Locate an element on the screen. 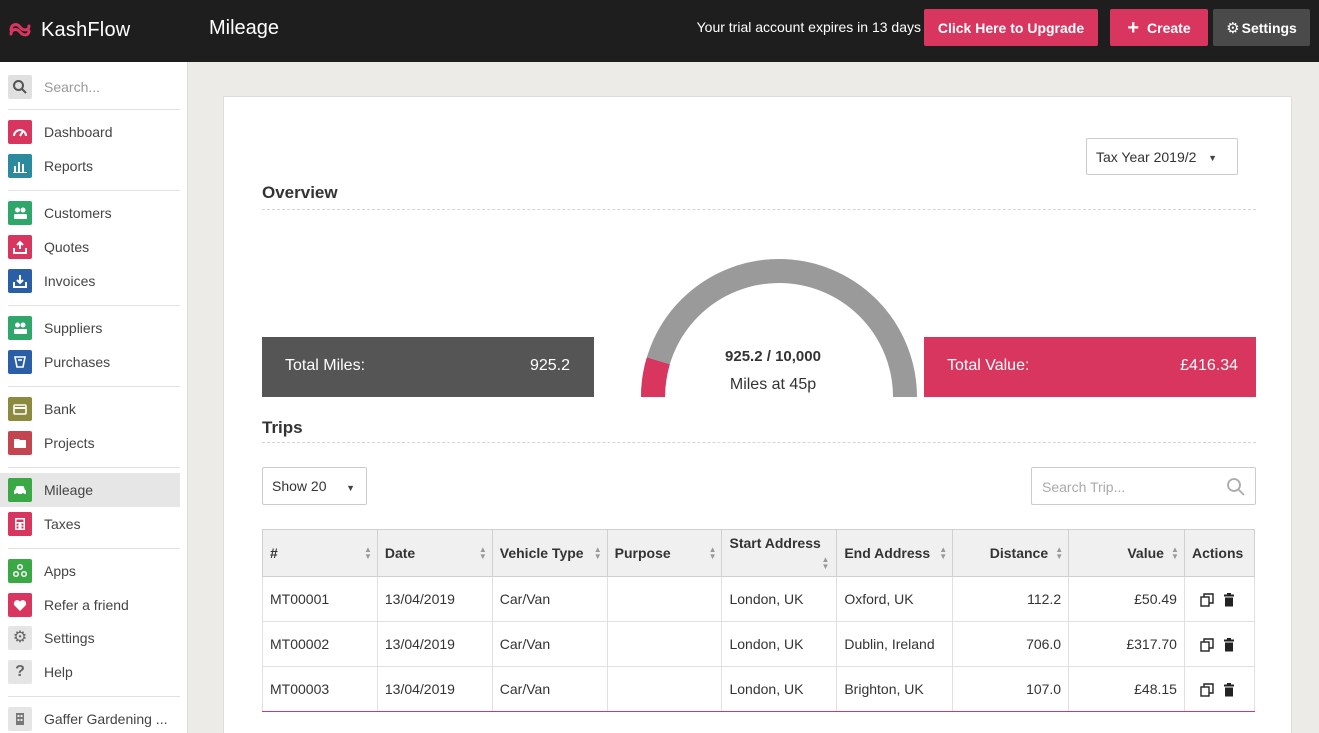 This screenshot has height=733, width=1319. sidebar-item-label: Apps is located at coordinates (60, 571).